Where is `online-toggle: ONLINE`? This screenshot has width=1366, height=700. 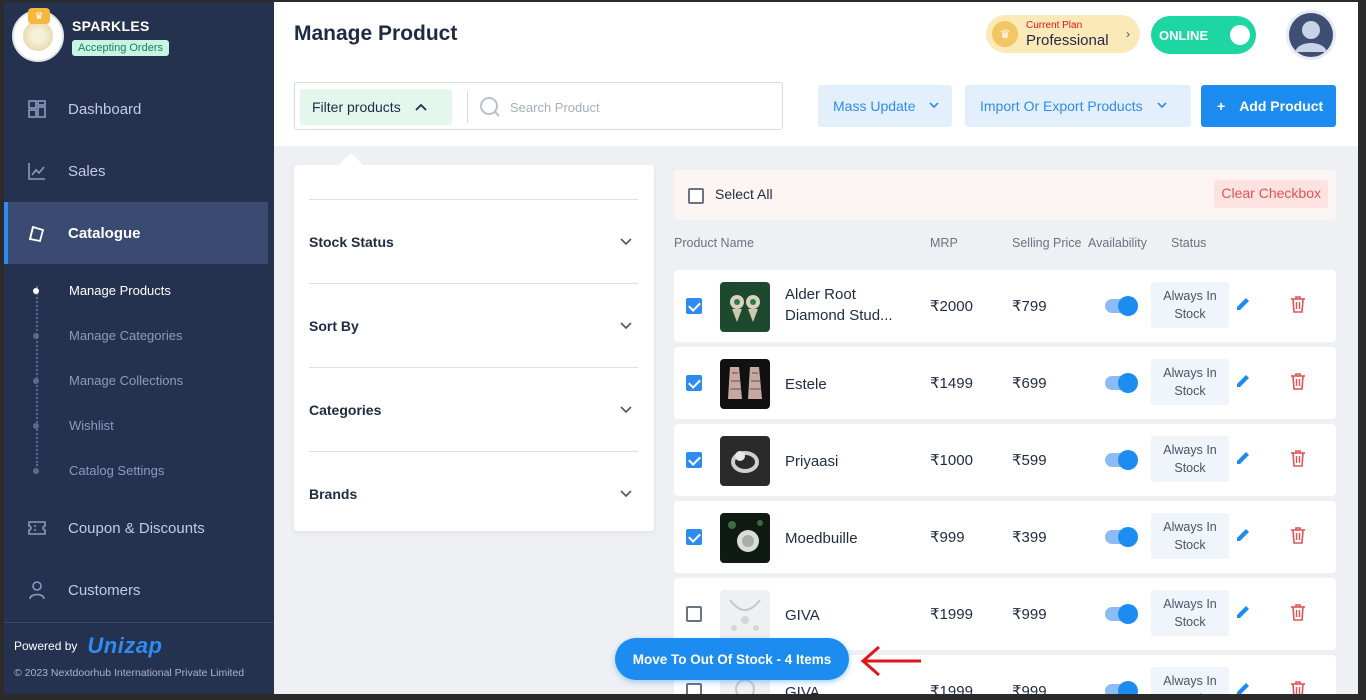
online-toggle: ONLINE is located at coordinates (1203, 35).